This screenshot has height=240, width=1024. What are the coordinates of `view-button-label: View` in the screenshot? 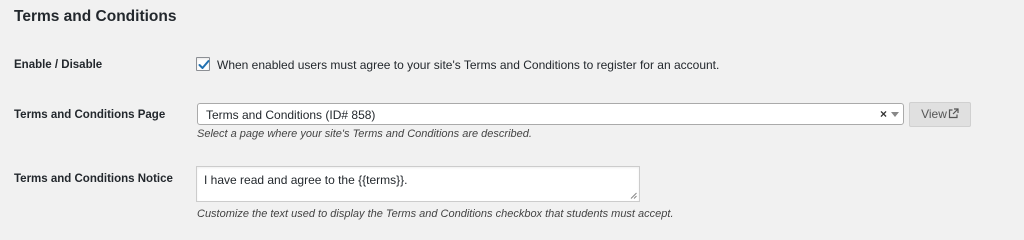 It's located at (934, 114).